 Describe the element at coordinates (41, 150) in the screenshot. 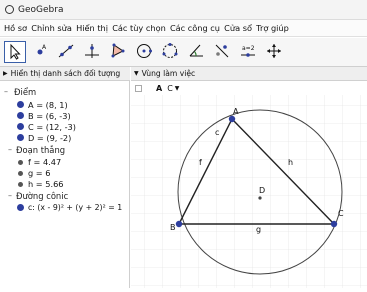

I see `group-segments-label: Đoạn thẳng` at that location.